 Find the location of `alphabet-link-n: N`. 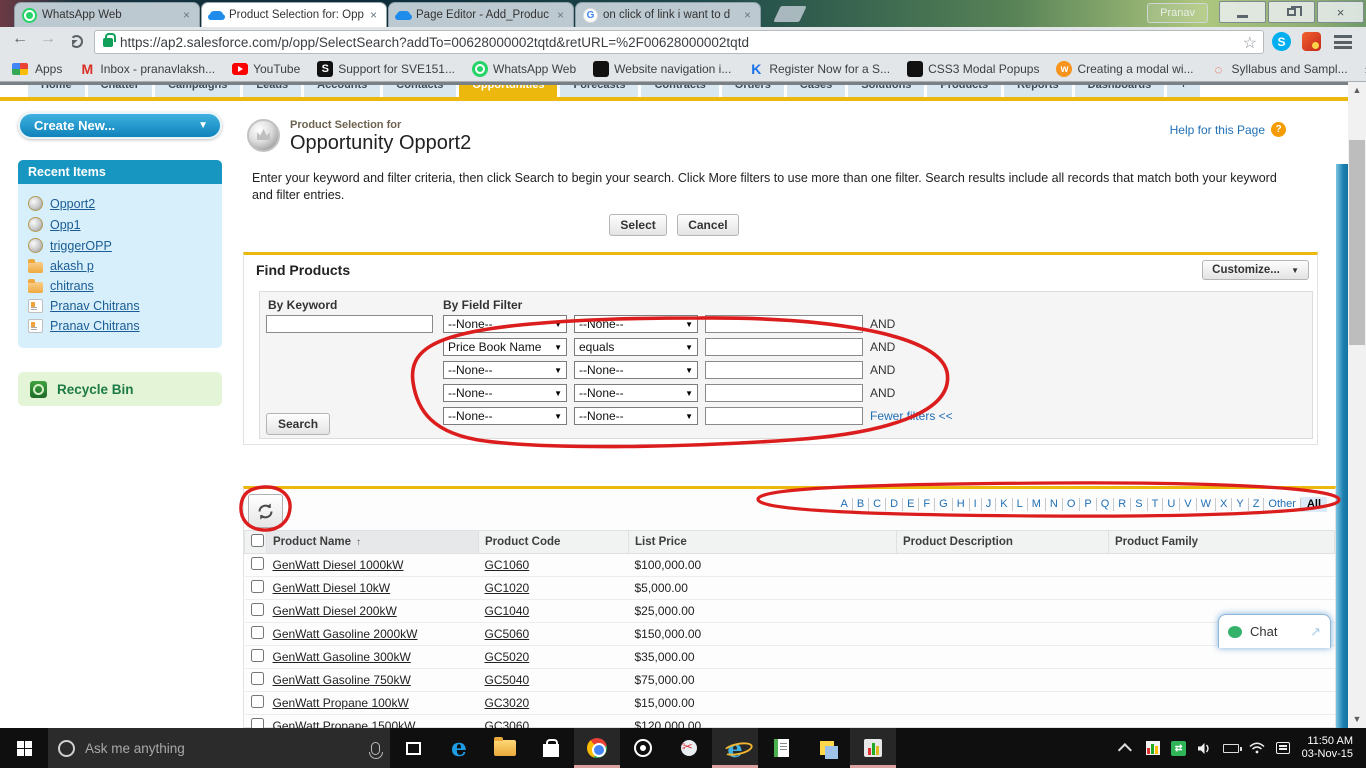

alphabet-link-n: N is located at coordinates (1054, 504).